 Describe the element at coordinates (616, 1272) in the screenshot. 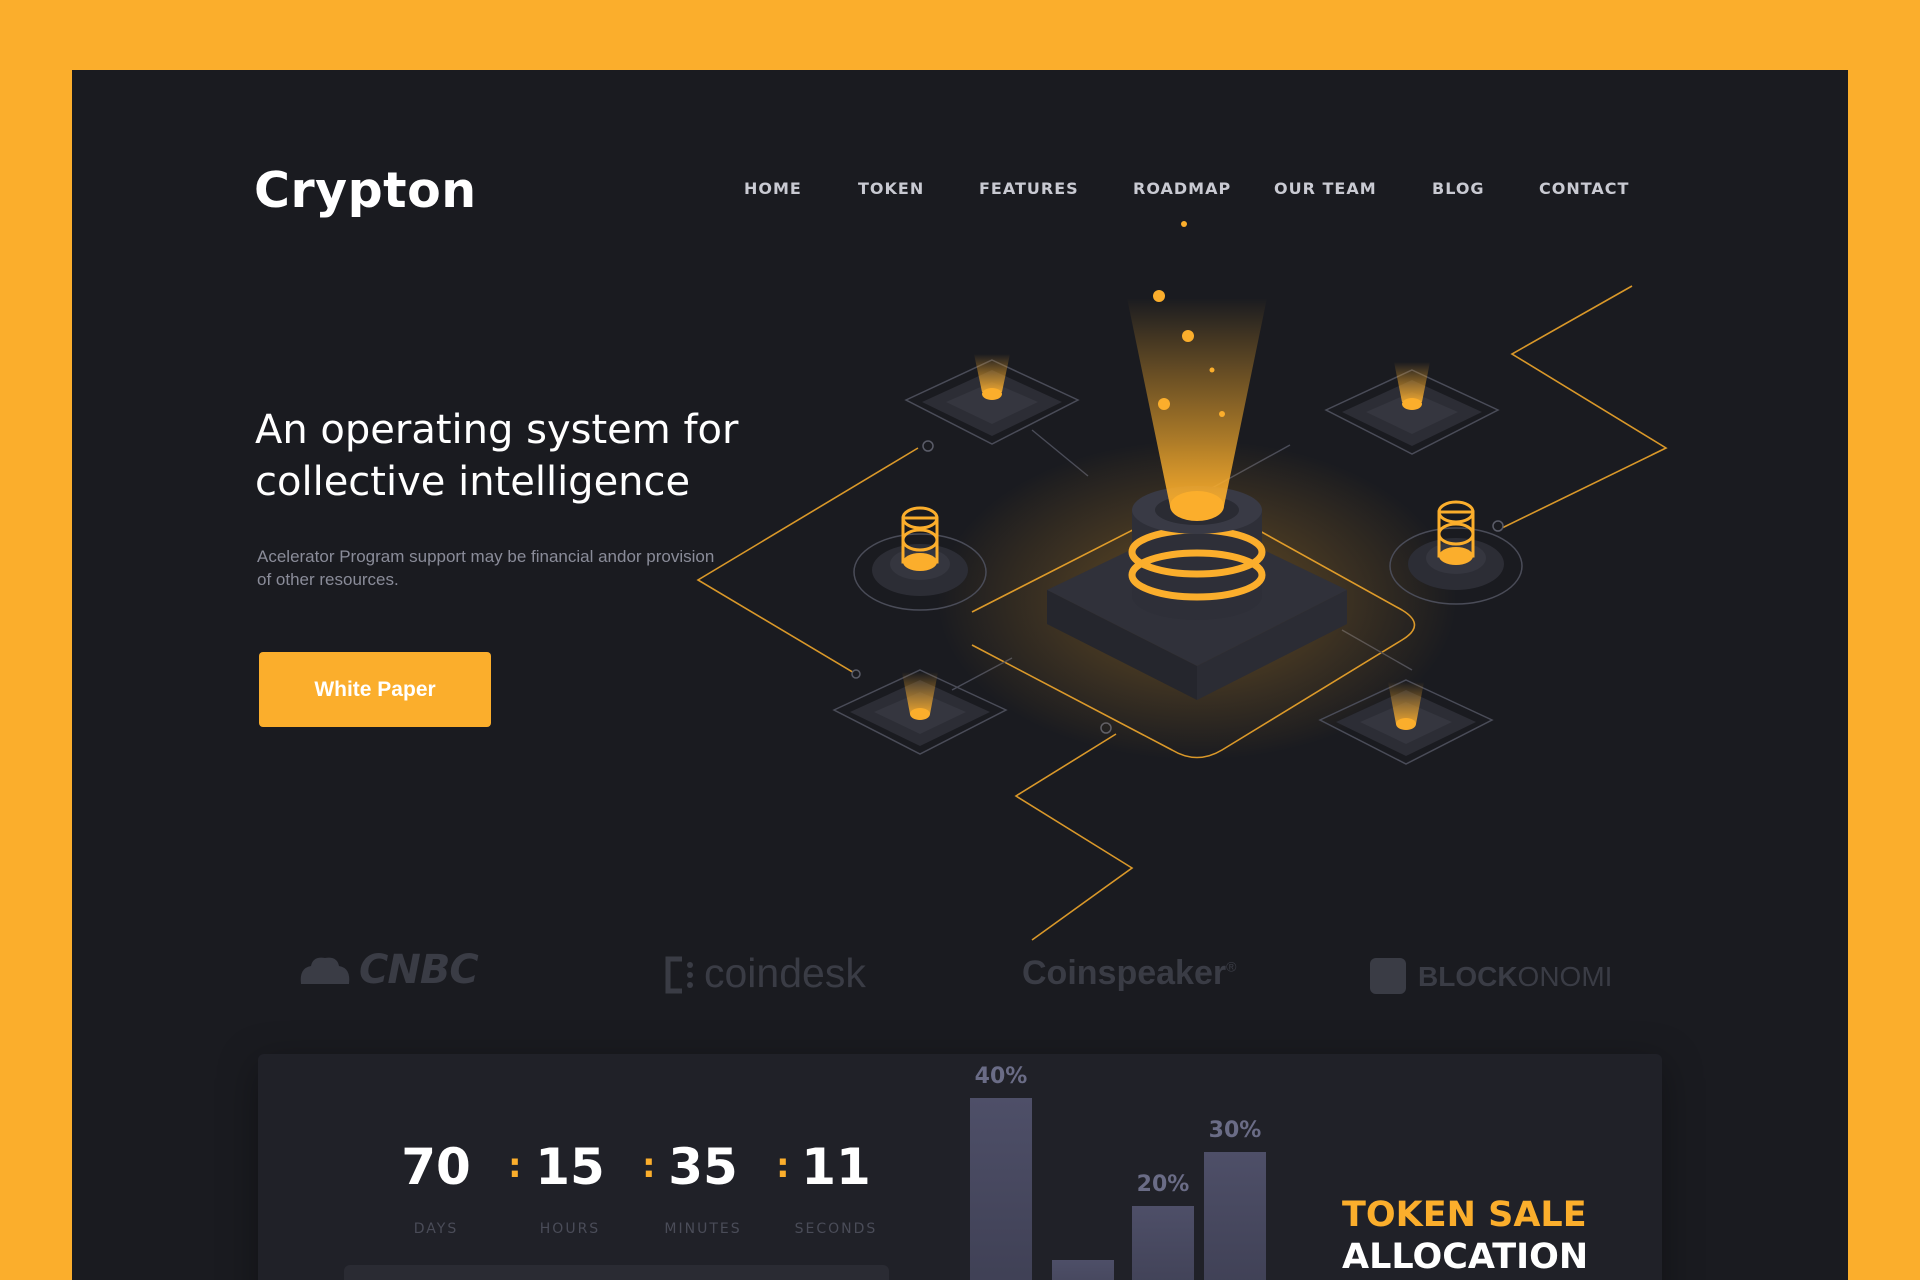

I see `sale-progress-track` at that location.